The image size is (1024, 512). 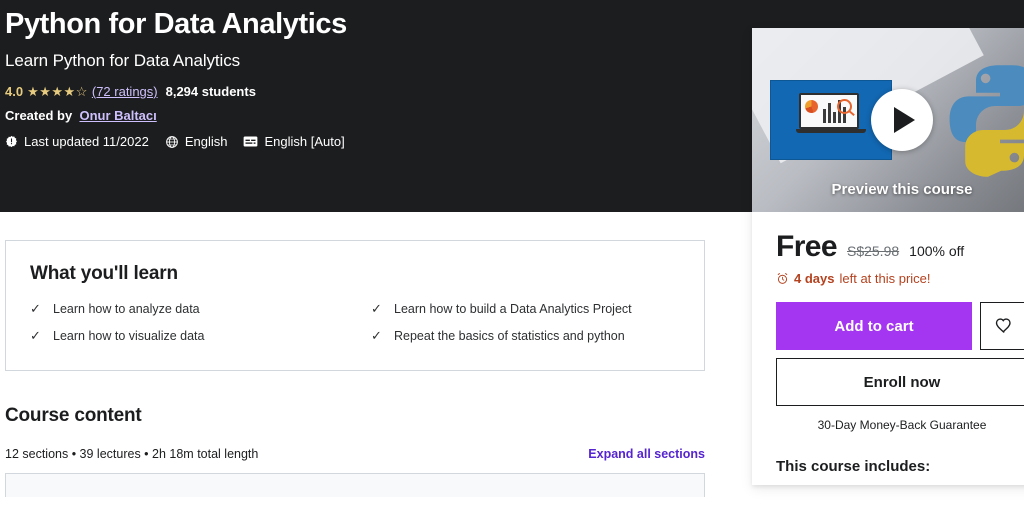 I want to click on captions-meta: English [Auto], so click(x=294, y=141).